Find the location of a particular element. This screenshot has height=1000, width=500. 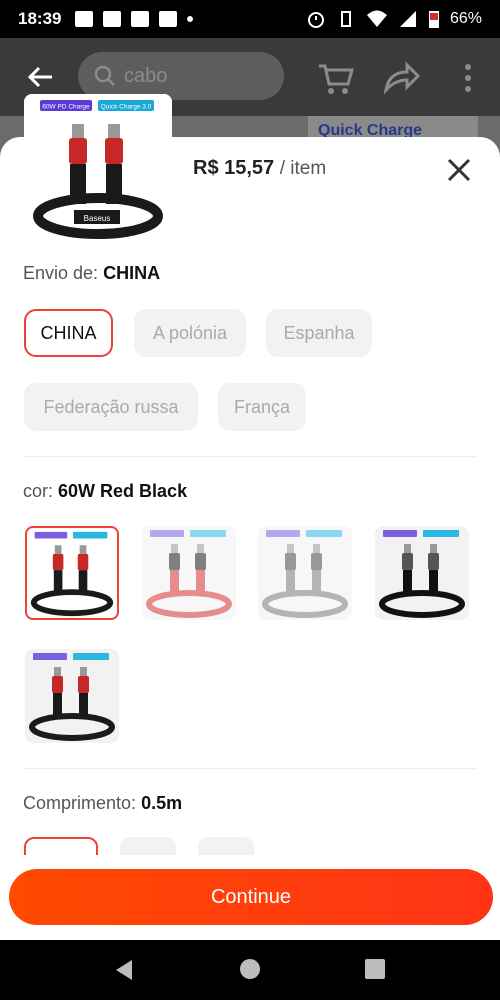

cart-icon is located at coordinates (336, 78).